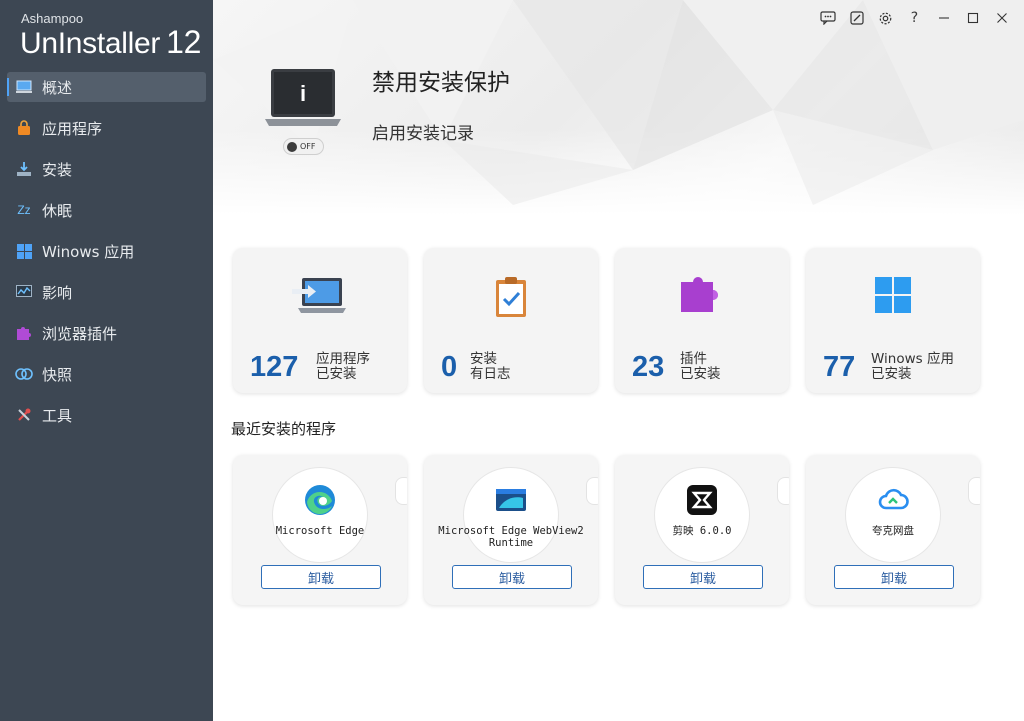 The image size is (1024, 721). What do you see at coordinates (57, 415) in the screenshot?
I see `sidebar-item-label: 工具` at bounding box center [57, 415].